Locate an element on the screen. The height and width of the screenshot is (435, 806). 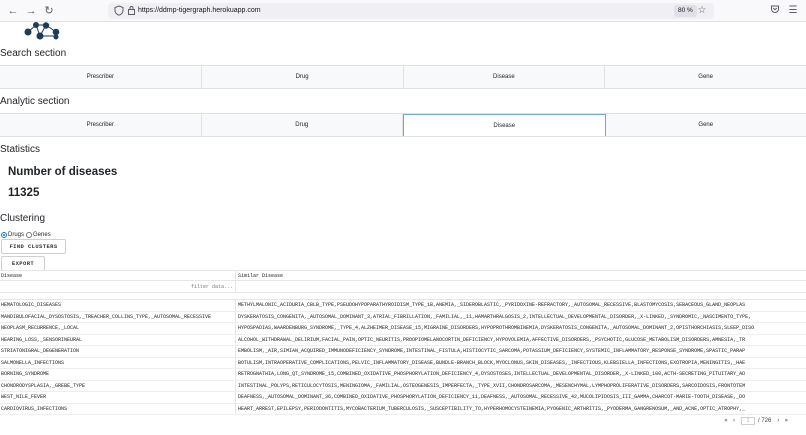
analytic-section-title: Analytic section is located at coordinates (35, 101).